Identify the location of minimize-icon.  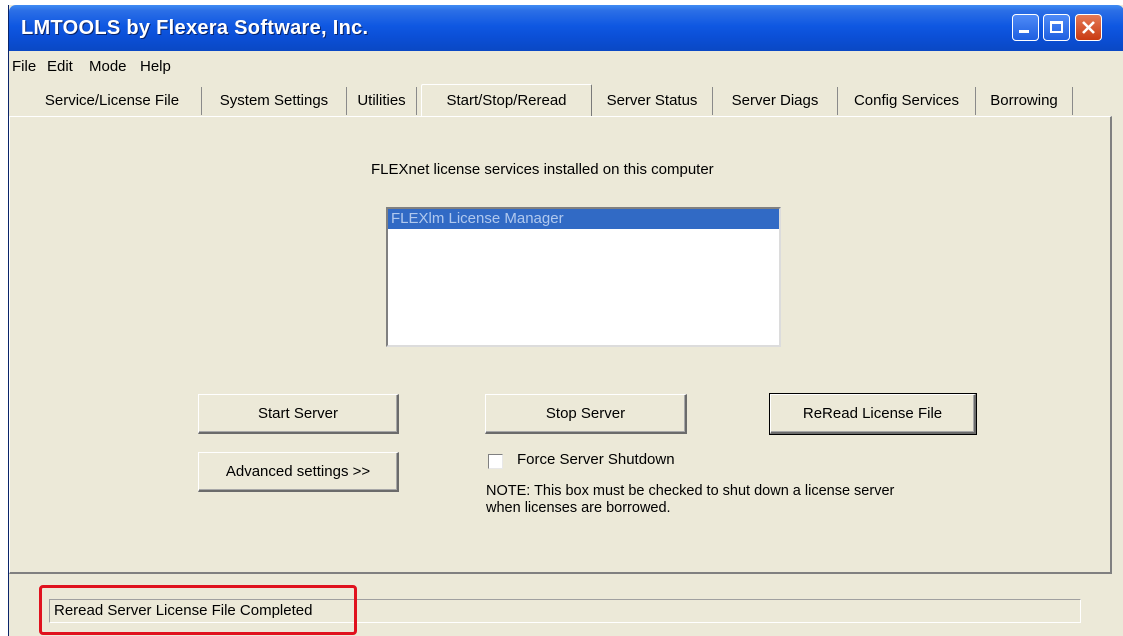
(1025, 27).